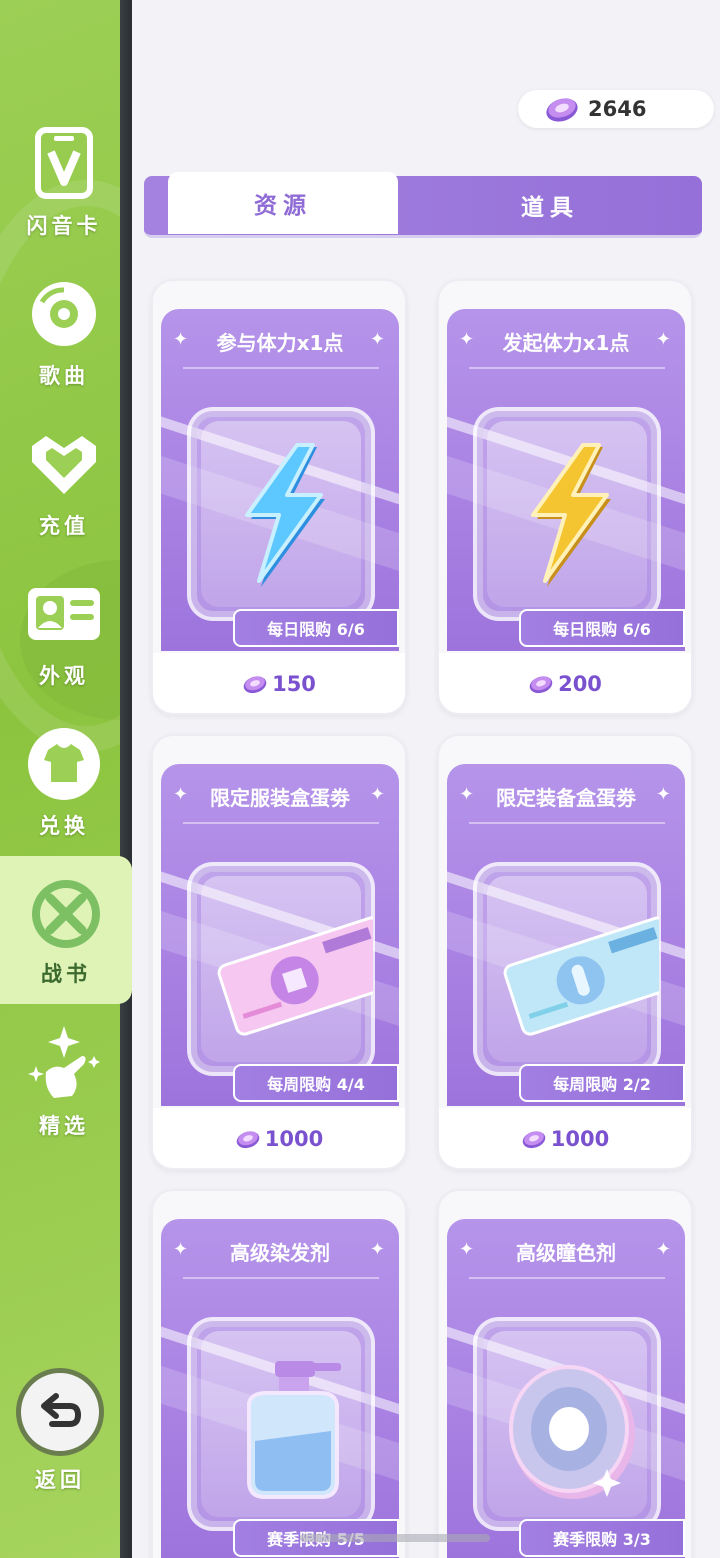 The width and height of the screenshot is (720, 1558). I want to click on category-tabs: 资源 道具, so click(423, 205).